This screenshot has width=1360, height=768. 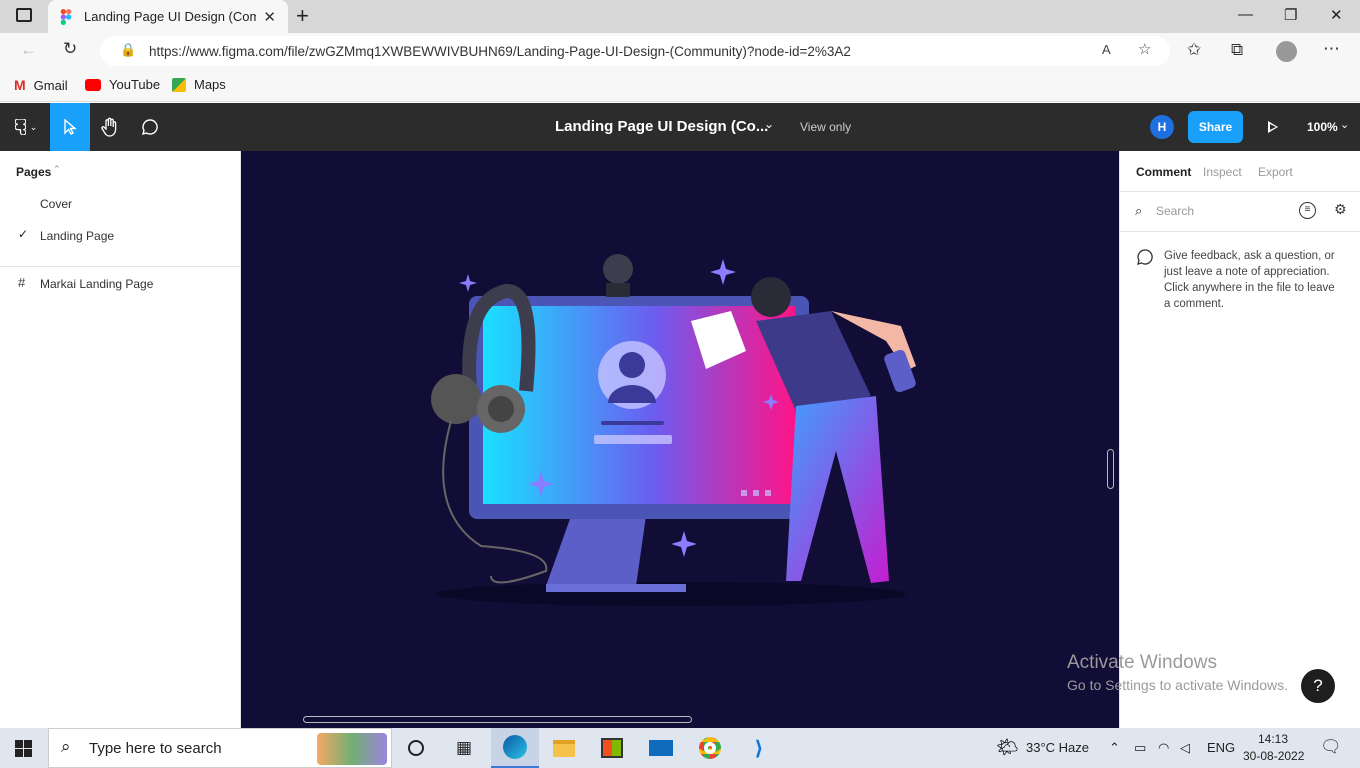 I want to click on user-avatar: H, so click(x=1162, y=127).